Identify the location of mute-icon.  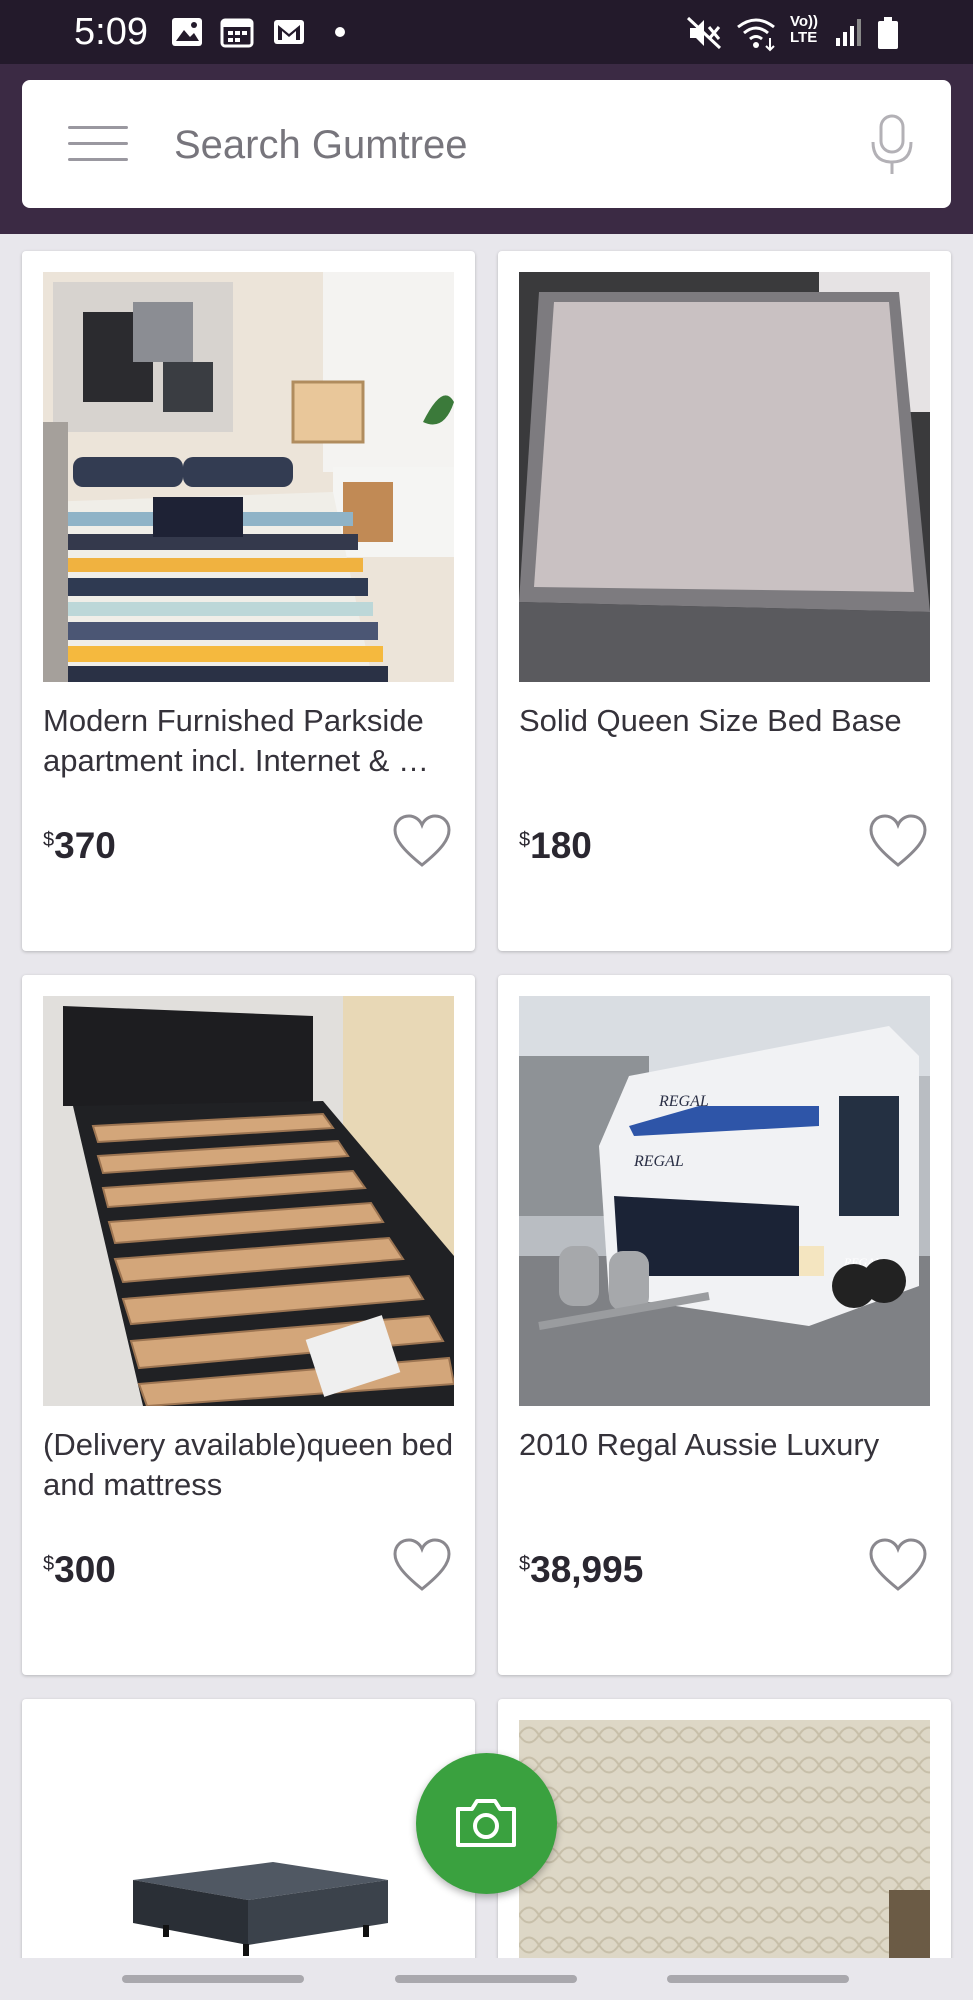
(704, 33).